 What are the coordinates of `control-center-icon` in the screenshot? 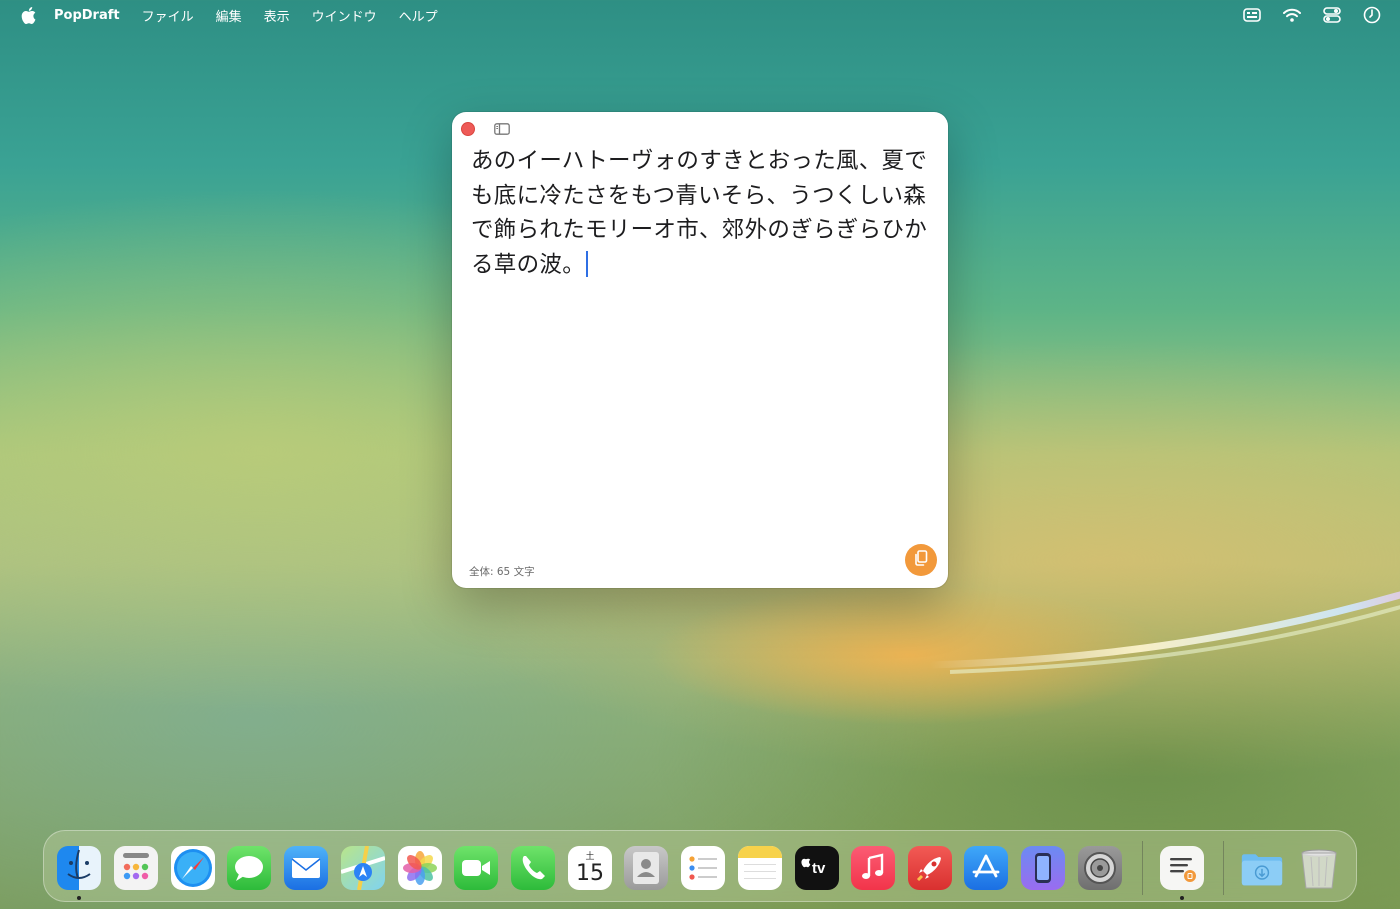 It's located at (1332, 15).